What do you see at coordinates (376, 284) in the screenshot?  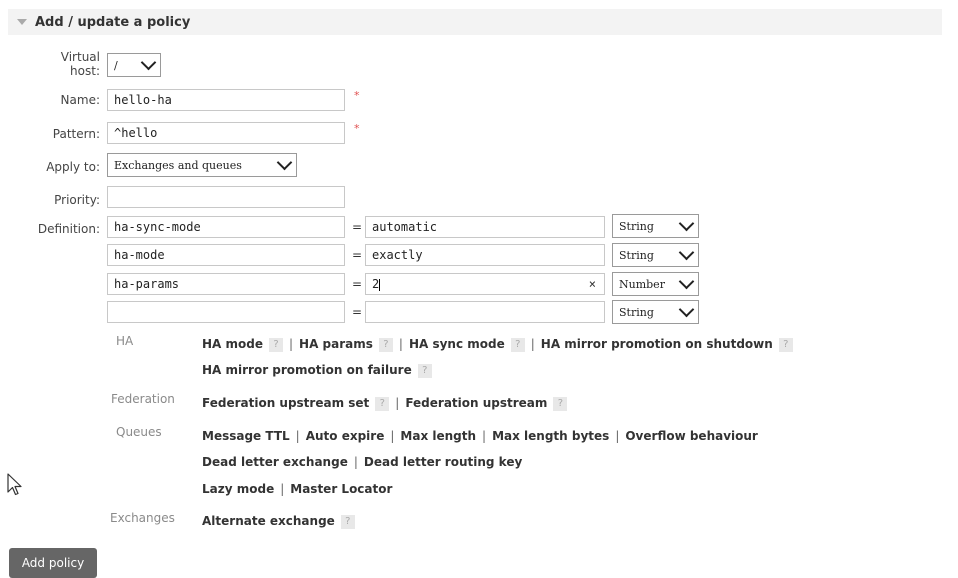 I see `definition-value-text: 2` at bounding box center [376, 284].